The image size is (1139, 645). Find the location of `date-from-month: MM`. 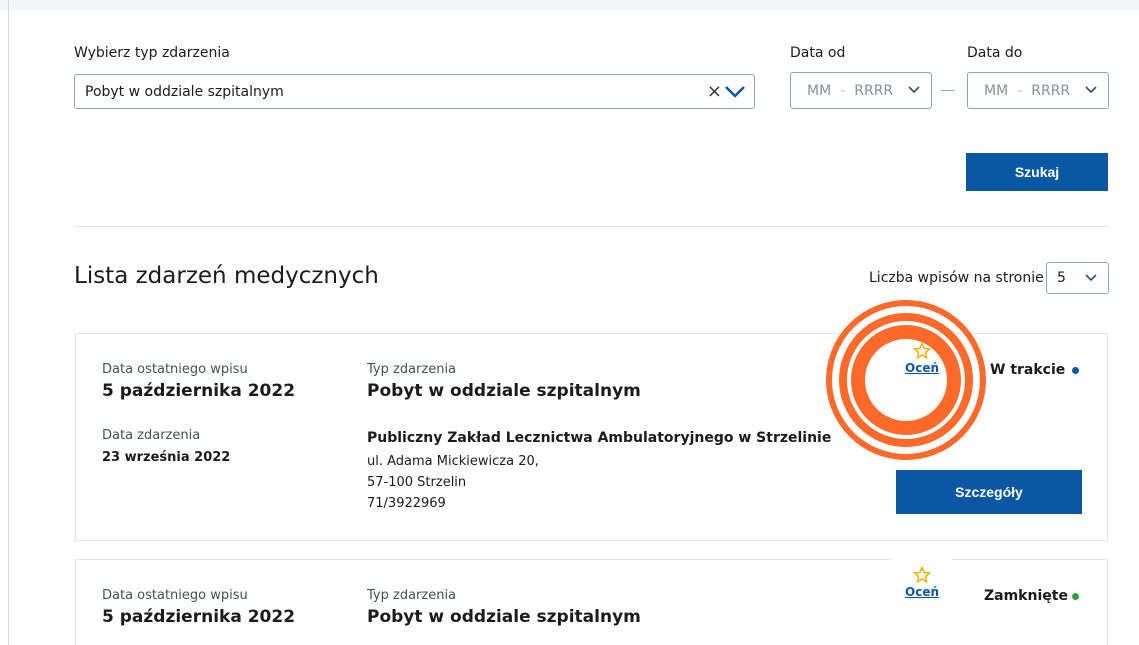

date-from-month: MM is located at coordinates (819, 90).